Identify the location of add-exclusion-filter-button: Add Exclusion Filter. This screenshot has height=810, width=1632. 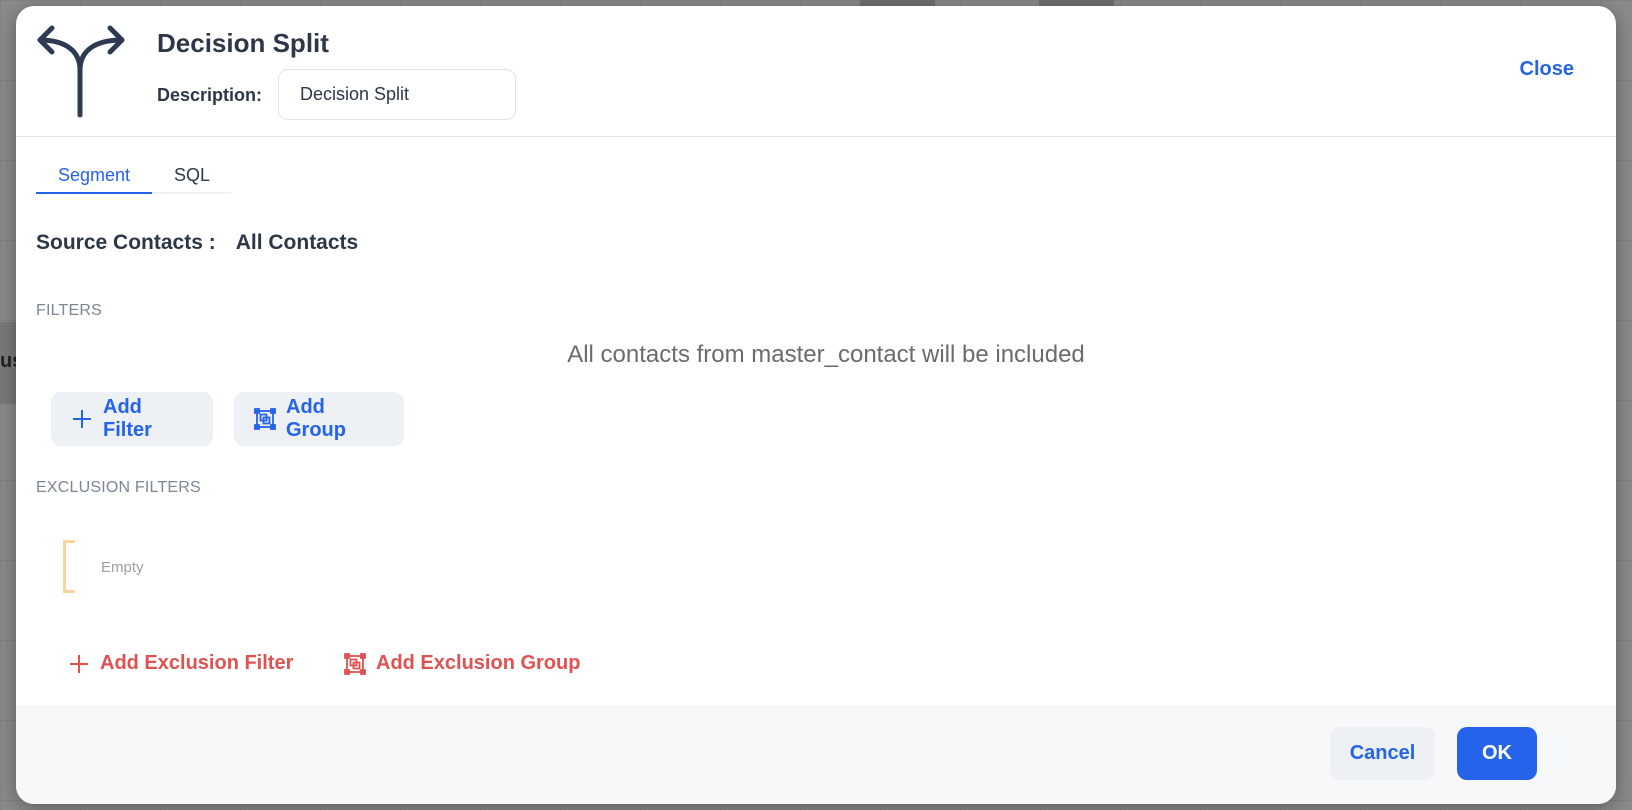
(180, 663).